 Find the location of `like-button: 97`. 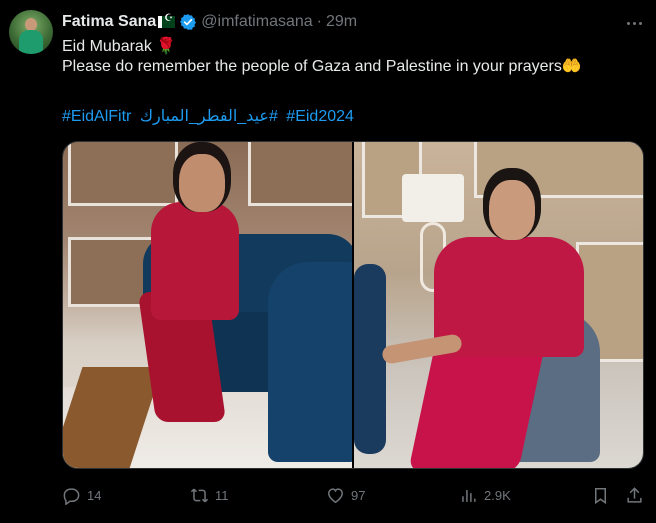

like-button: 97 is located at coordinates (345, 495).